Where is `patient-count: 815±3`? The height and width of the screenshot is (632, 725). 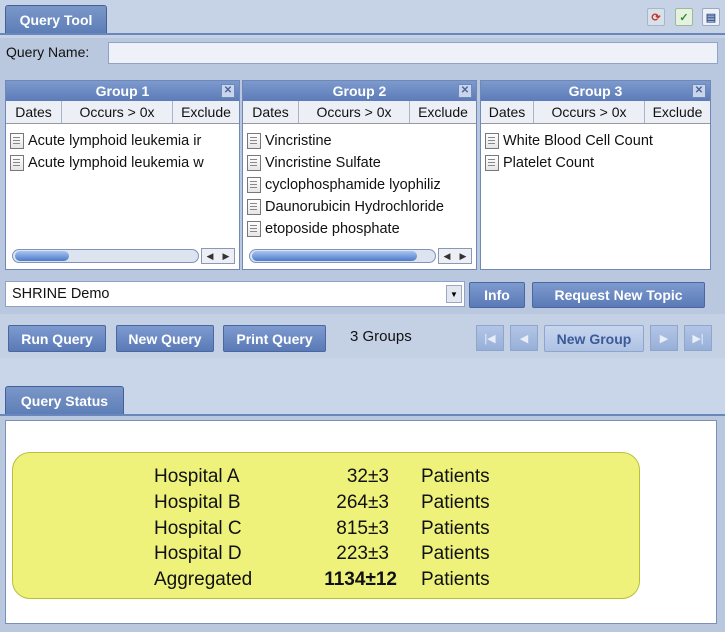
patient-count: 815±3 is located at coordinates (362, 528).